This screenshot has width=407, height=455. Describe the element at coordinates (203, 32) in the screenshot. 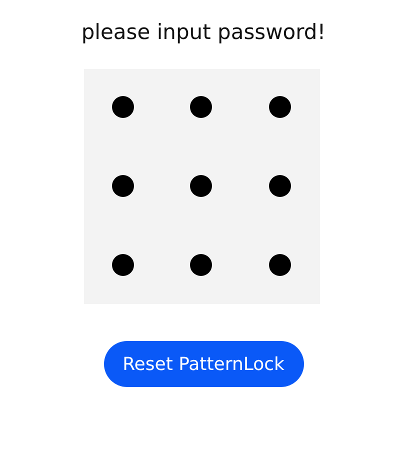

I see `prompt-text: please input password!` at that location.